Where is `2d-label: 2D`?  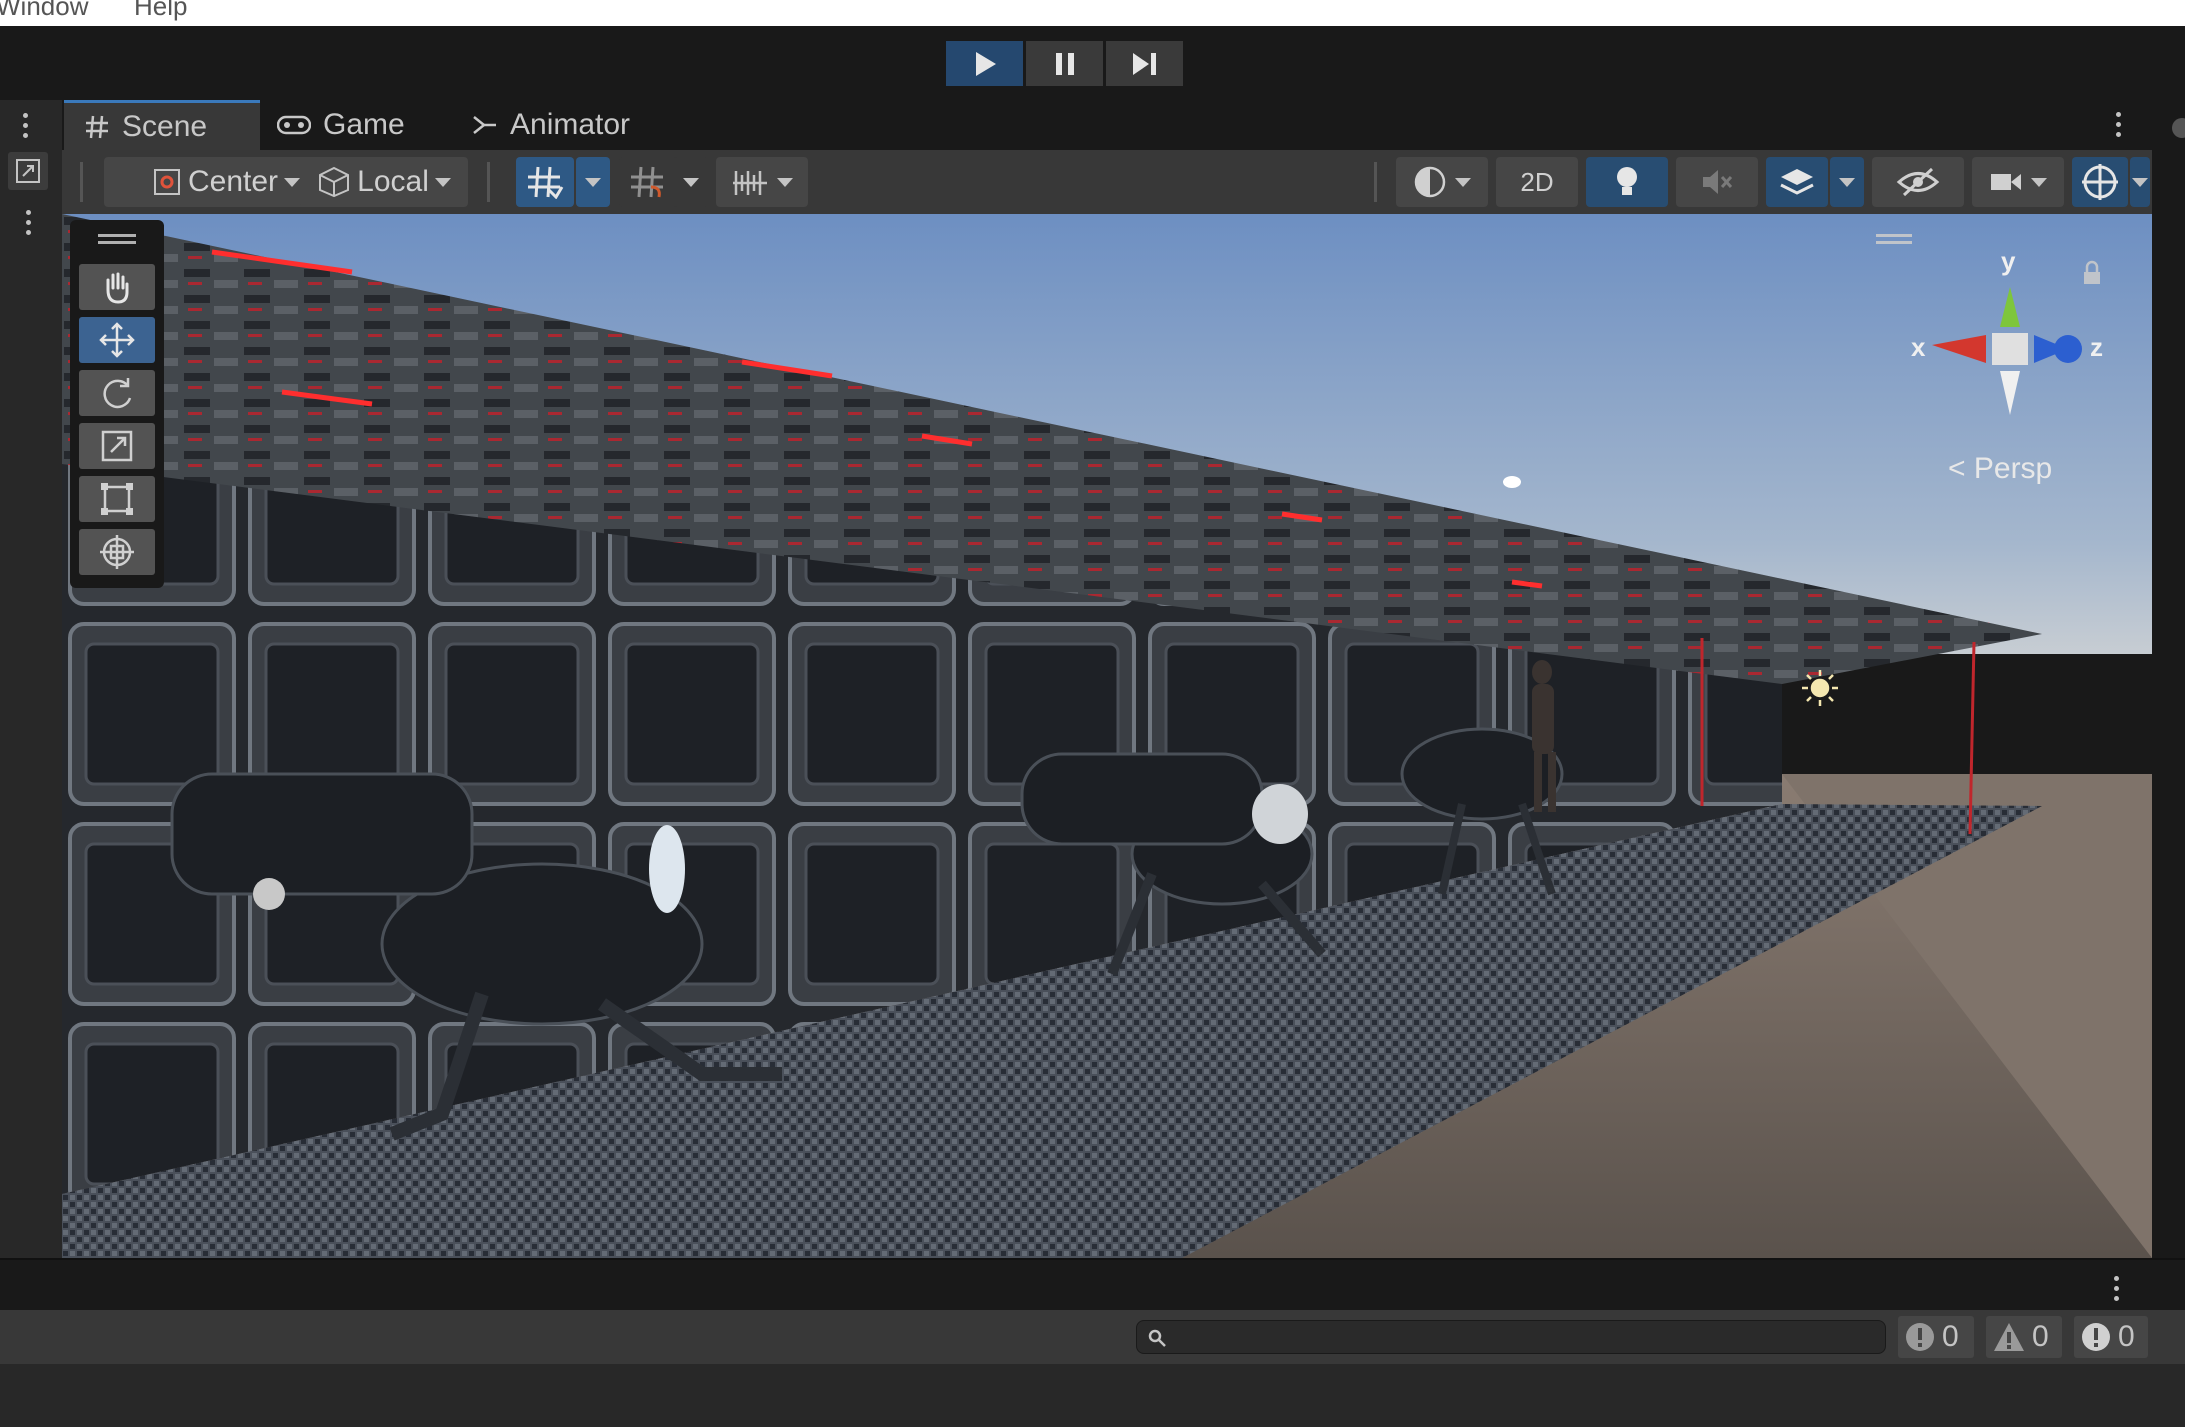
2d-label: 2D is located at coordinates (1537, 181).